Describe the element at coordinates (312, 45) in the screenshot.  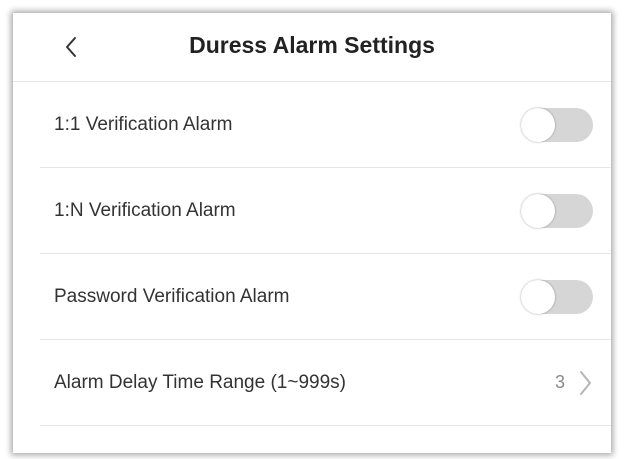
I see `page-title: Duress Alarm Settings` at that location.